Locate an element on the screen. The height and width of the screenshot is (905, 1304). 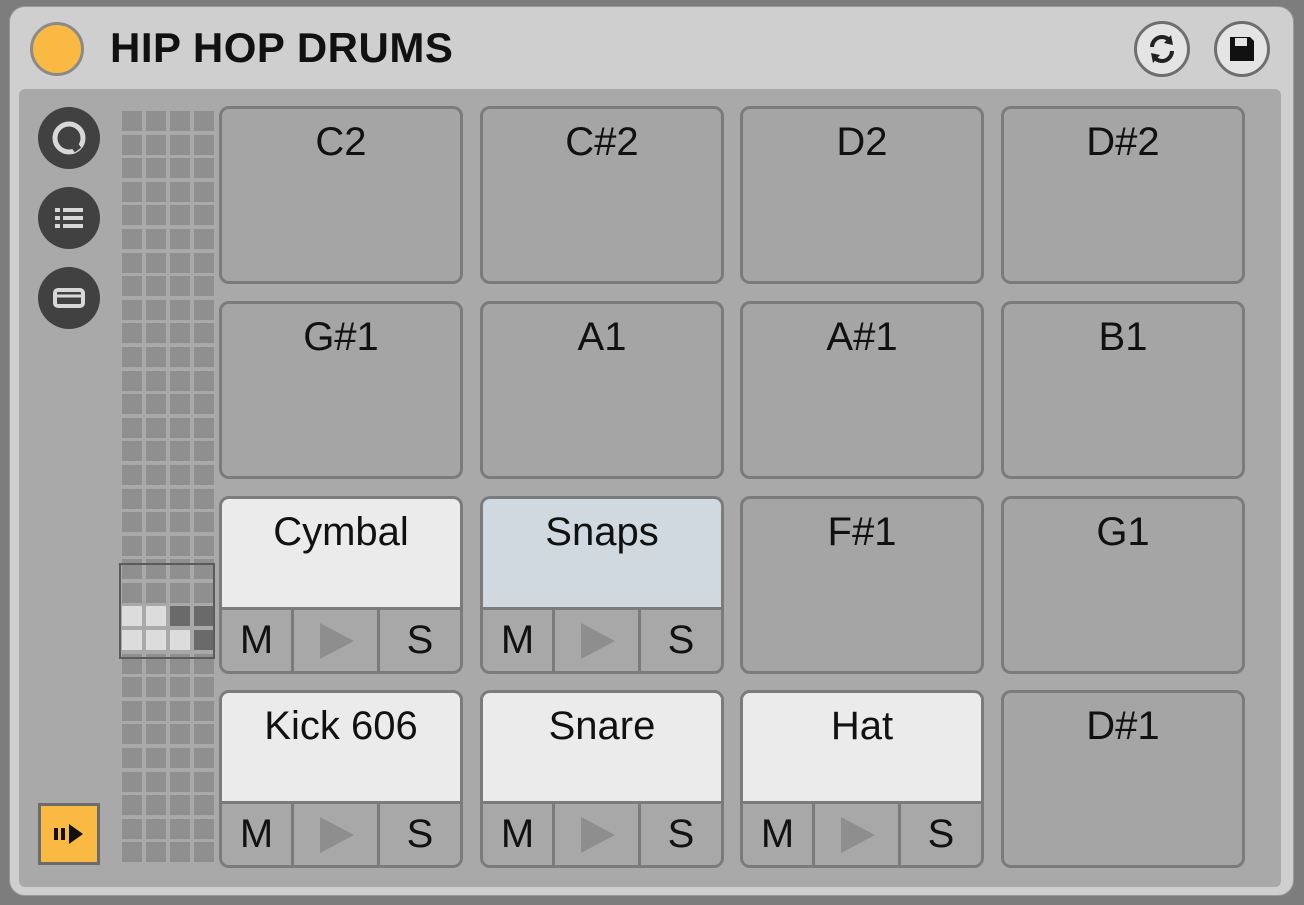
pad-label: C2 is located at coordinates (341, 142).